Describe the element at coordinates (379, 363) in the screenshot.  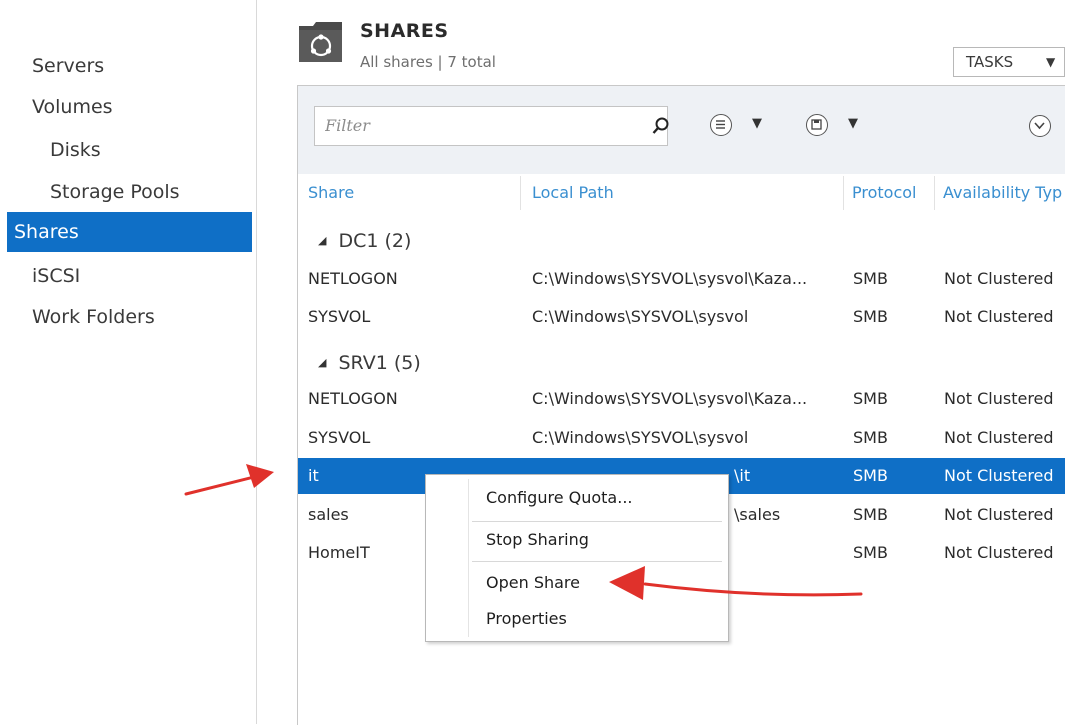
I see `group-label: SRV1 (5)` at that location.